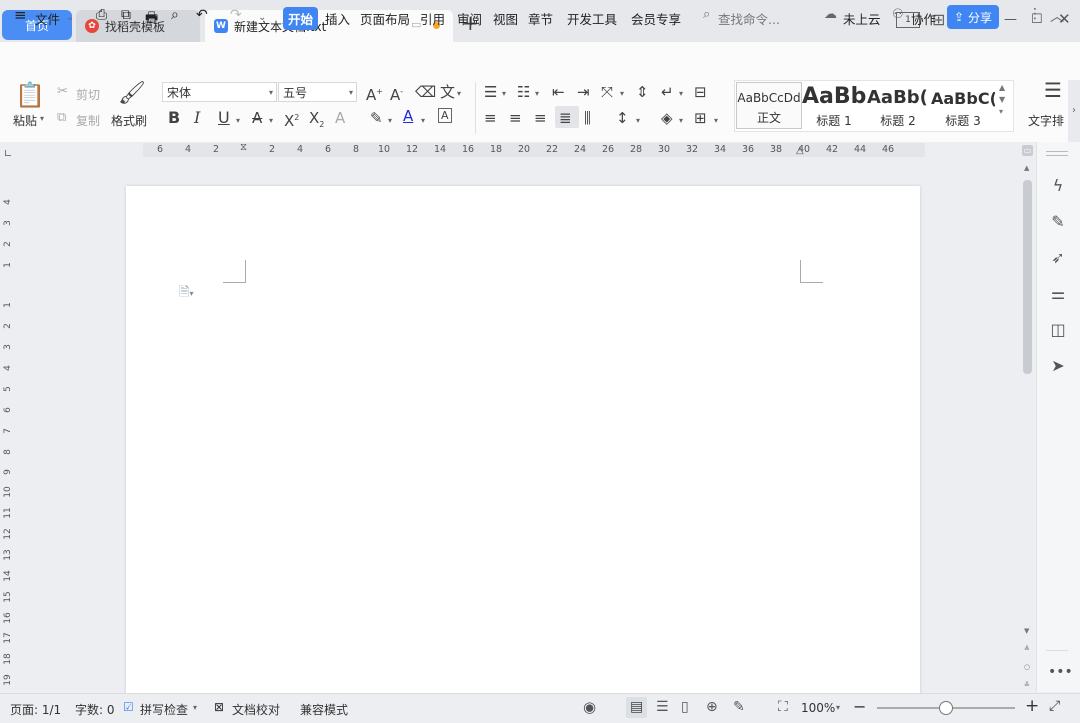  I want to click on text-effect-icon: A, so click(340, 118).